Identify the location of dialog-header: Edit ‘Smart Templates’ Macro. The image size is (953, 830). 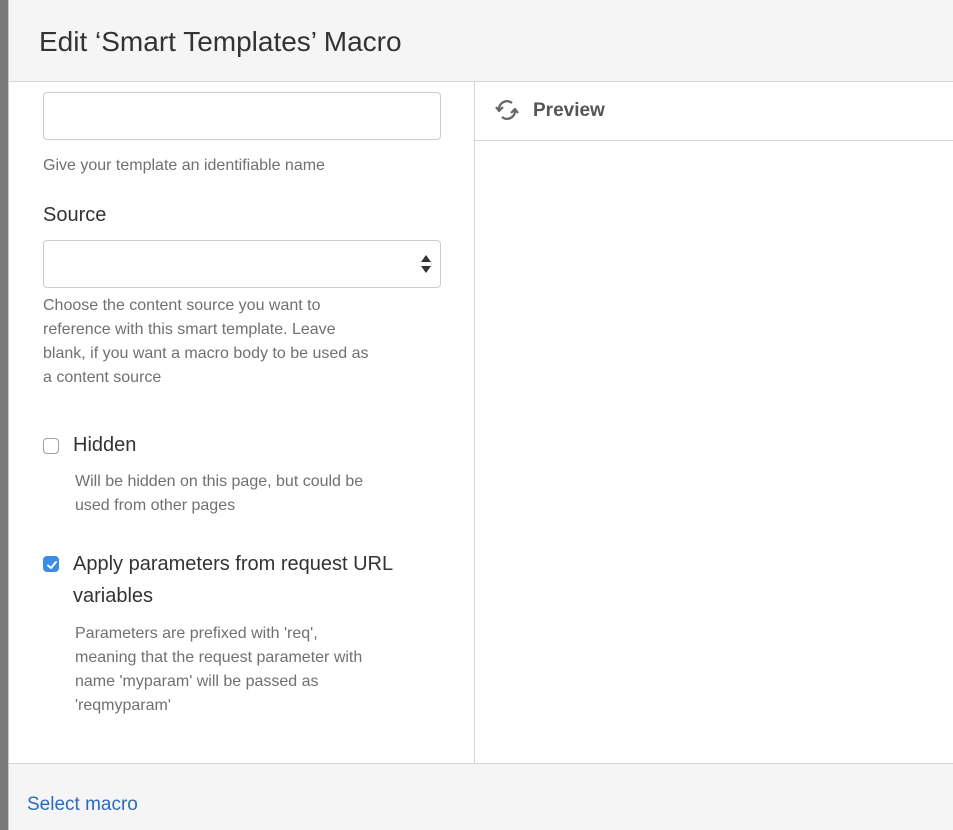
(481, 41).